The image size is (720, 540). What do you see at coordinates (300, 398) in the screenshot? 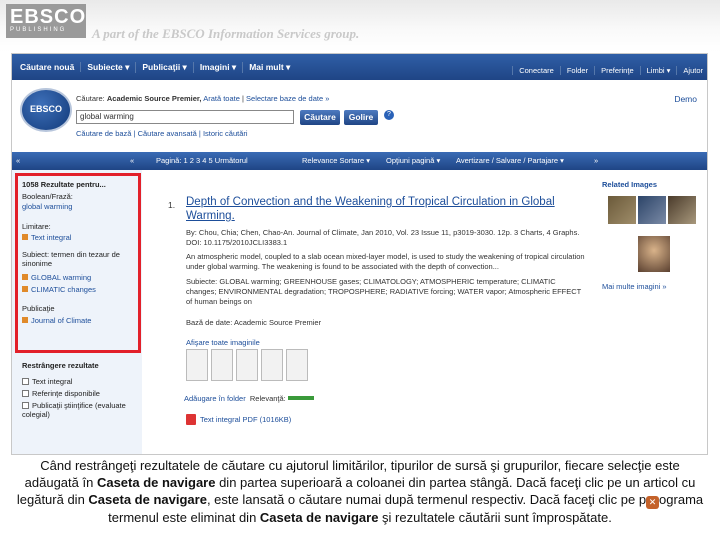
I see `relevancy-bar` at bounding box center [300, 398].